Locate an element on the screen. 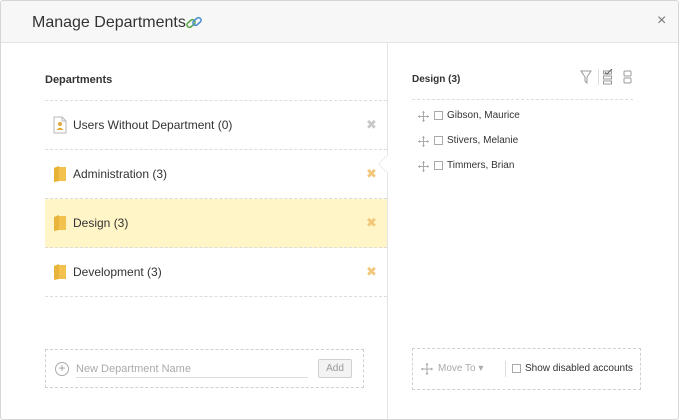  new-department-input is located at coordinates (192, 369).